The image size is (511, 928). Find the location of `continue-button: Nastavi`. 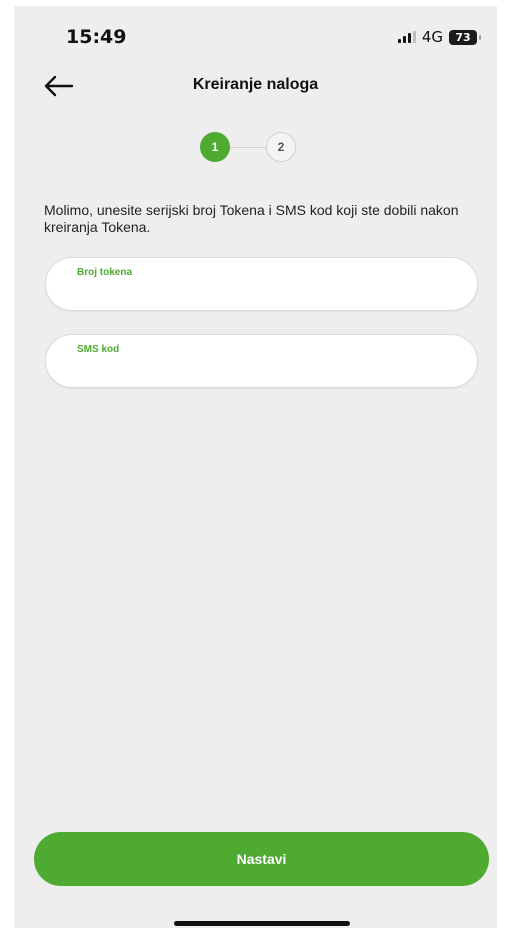

continue-button: Nastavi is located at coordinates (261, 859).